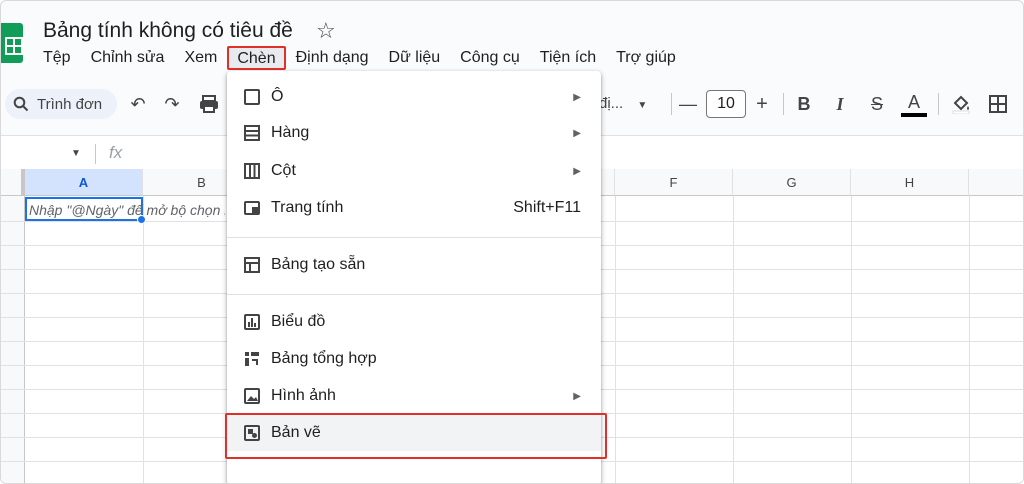 This screenshot has width=1024, height=484. Describe the element at coordinates (298, 321) in the screenshot. I see `menu-item-label: Biểu đồ` at that location.